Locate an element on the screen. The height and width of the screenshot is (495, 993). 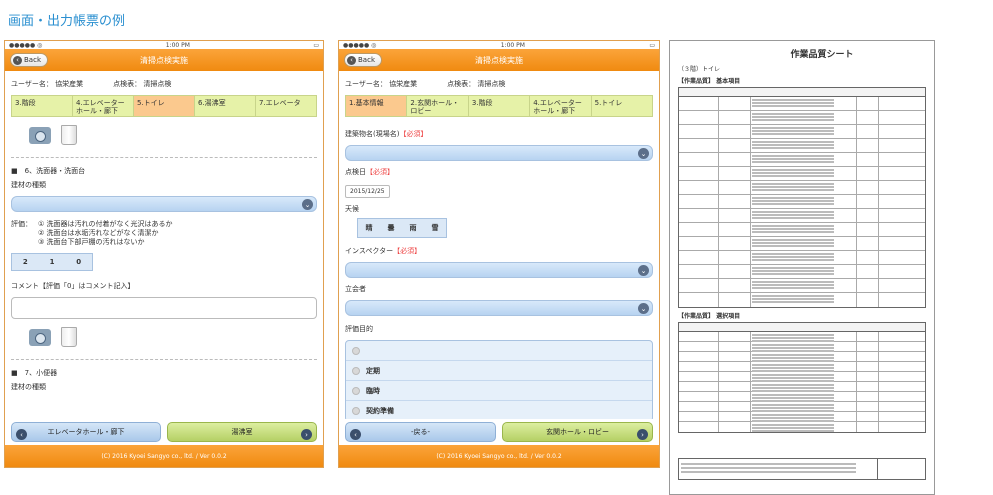
purpose-option is located at coordinates (499, 351).